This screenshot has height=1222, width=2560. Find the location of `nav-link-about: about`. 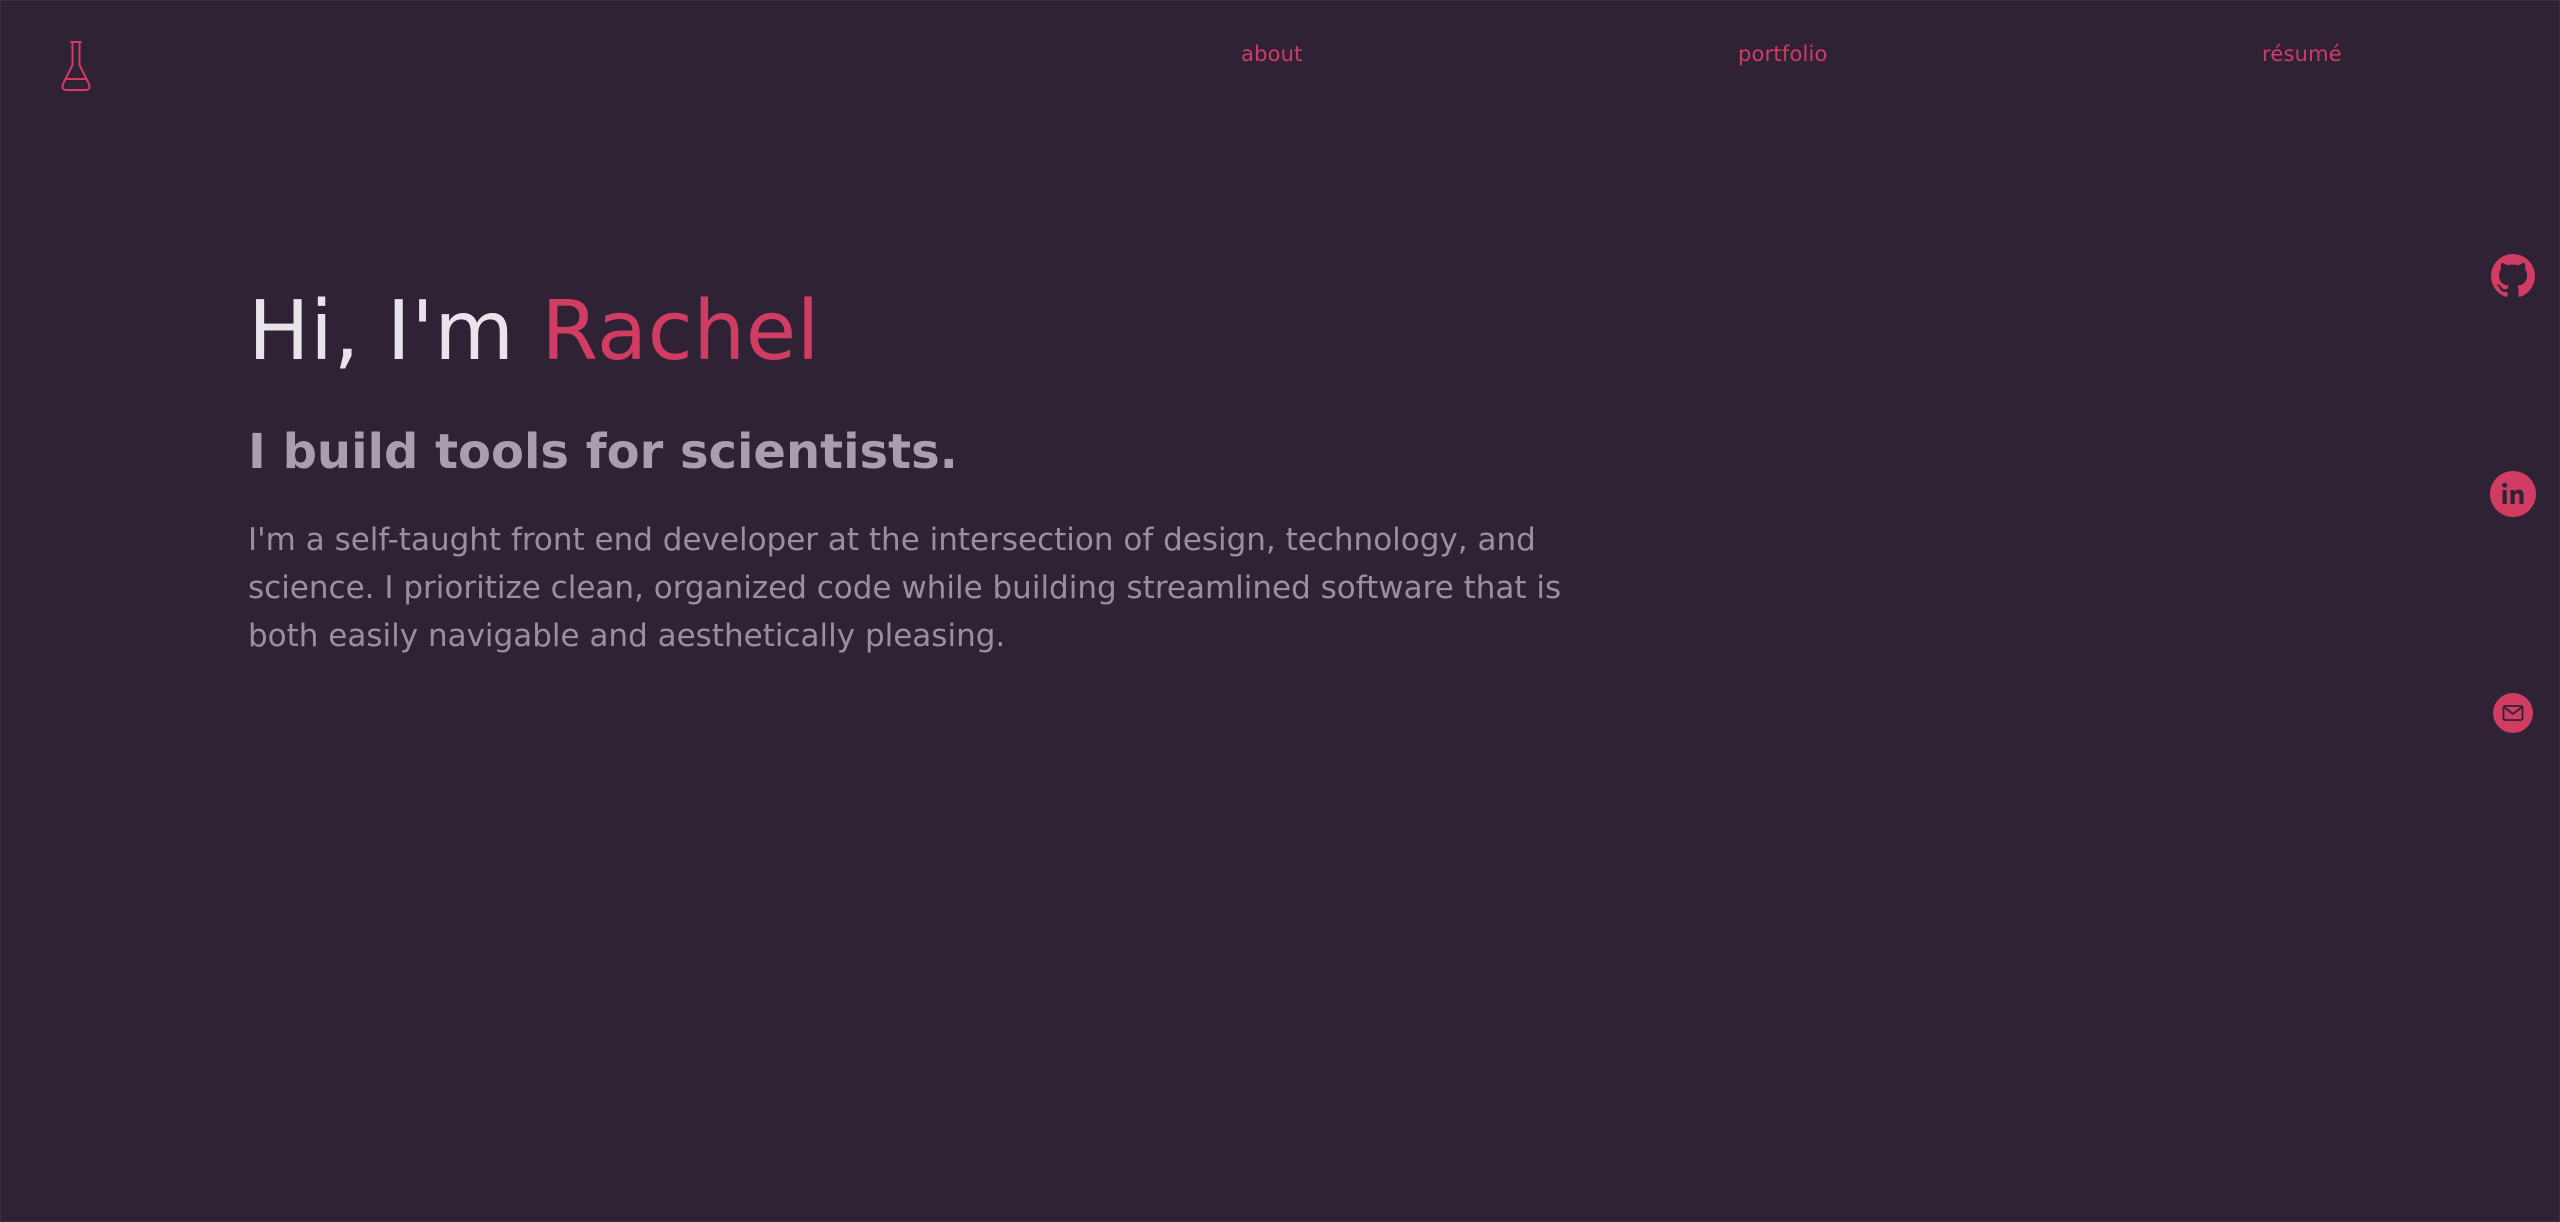

nav-link-about: about is located at coordinates (1272, 54).